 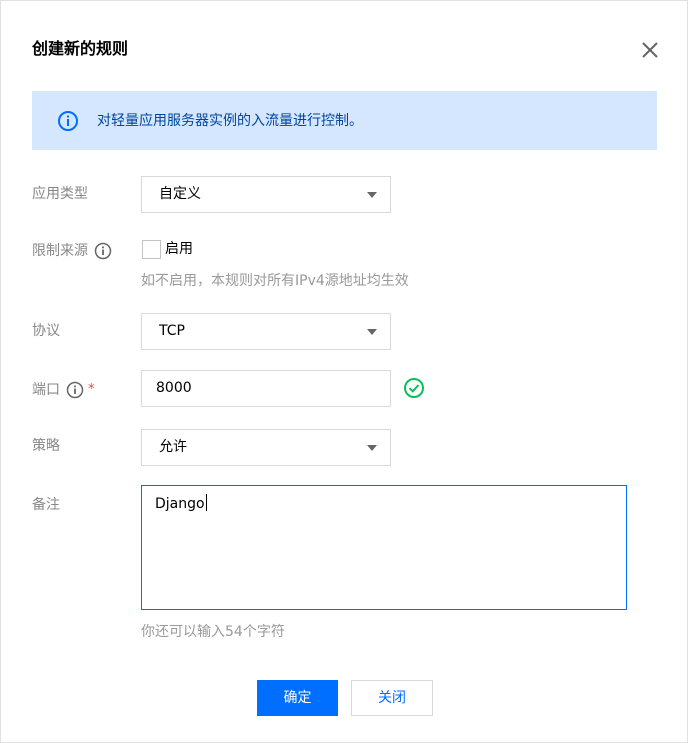 What do you see at coordinates (392, 698) in the screenshot?
I see `close-button: 关闭` at bounding box center [392, 698].